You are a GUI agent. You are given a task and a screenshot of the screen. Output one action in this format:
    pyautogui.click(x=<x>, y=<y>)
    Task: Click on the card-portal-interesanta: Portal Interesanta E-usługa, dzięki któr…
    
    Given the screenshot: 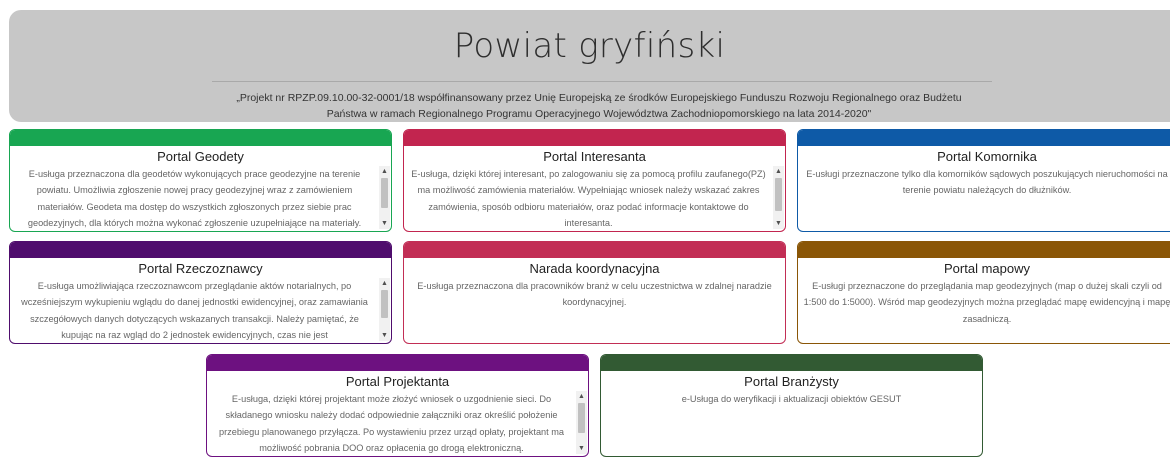 What is the action you would take?
    pyautogui.click(x=594, y=180)
    